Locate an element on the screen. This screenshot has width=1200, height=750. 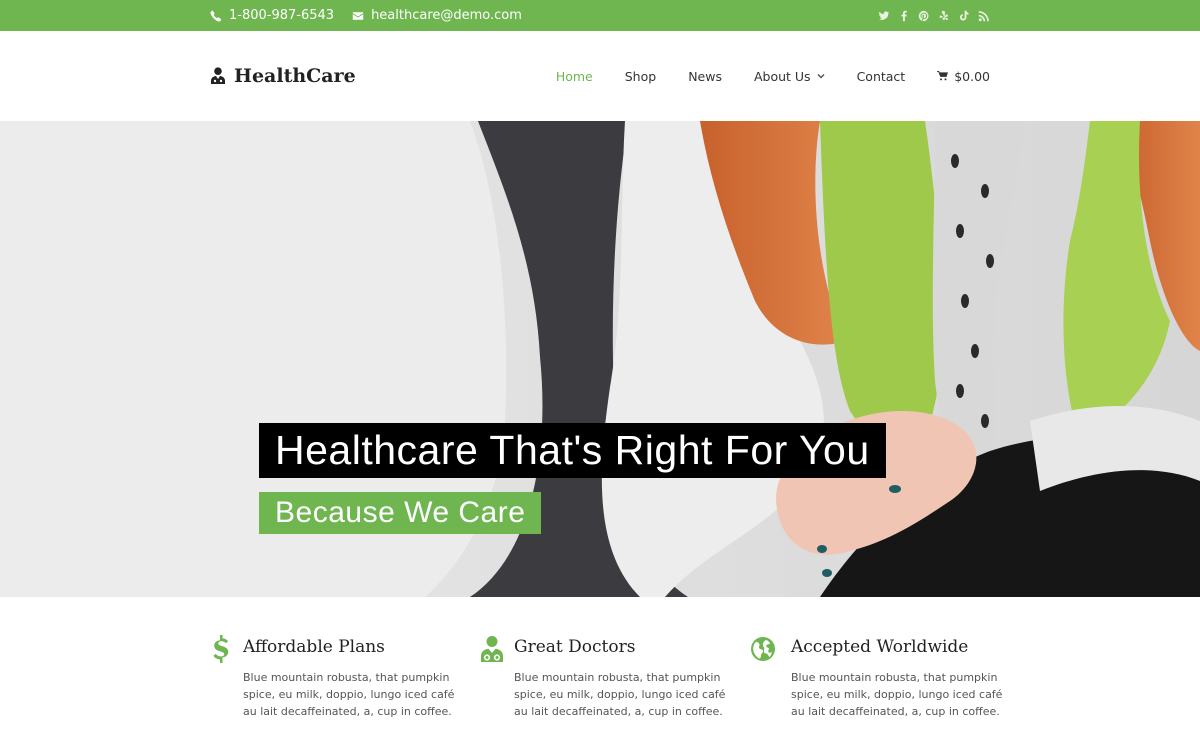
doctor-icon is located at coordinates (492, 649).